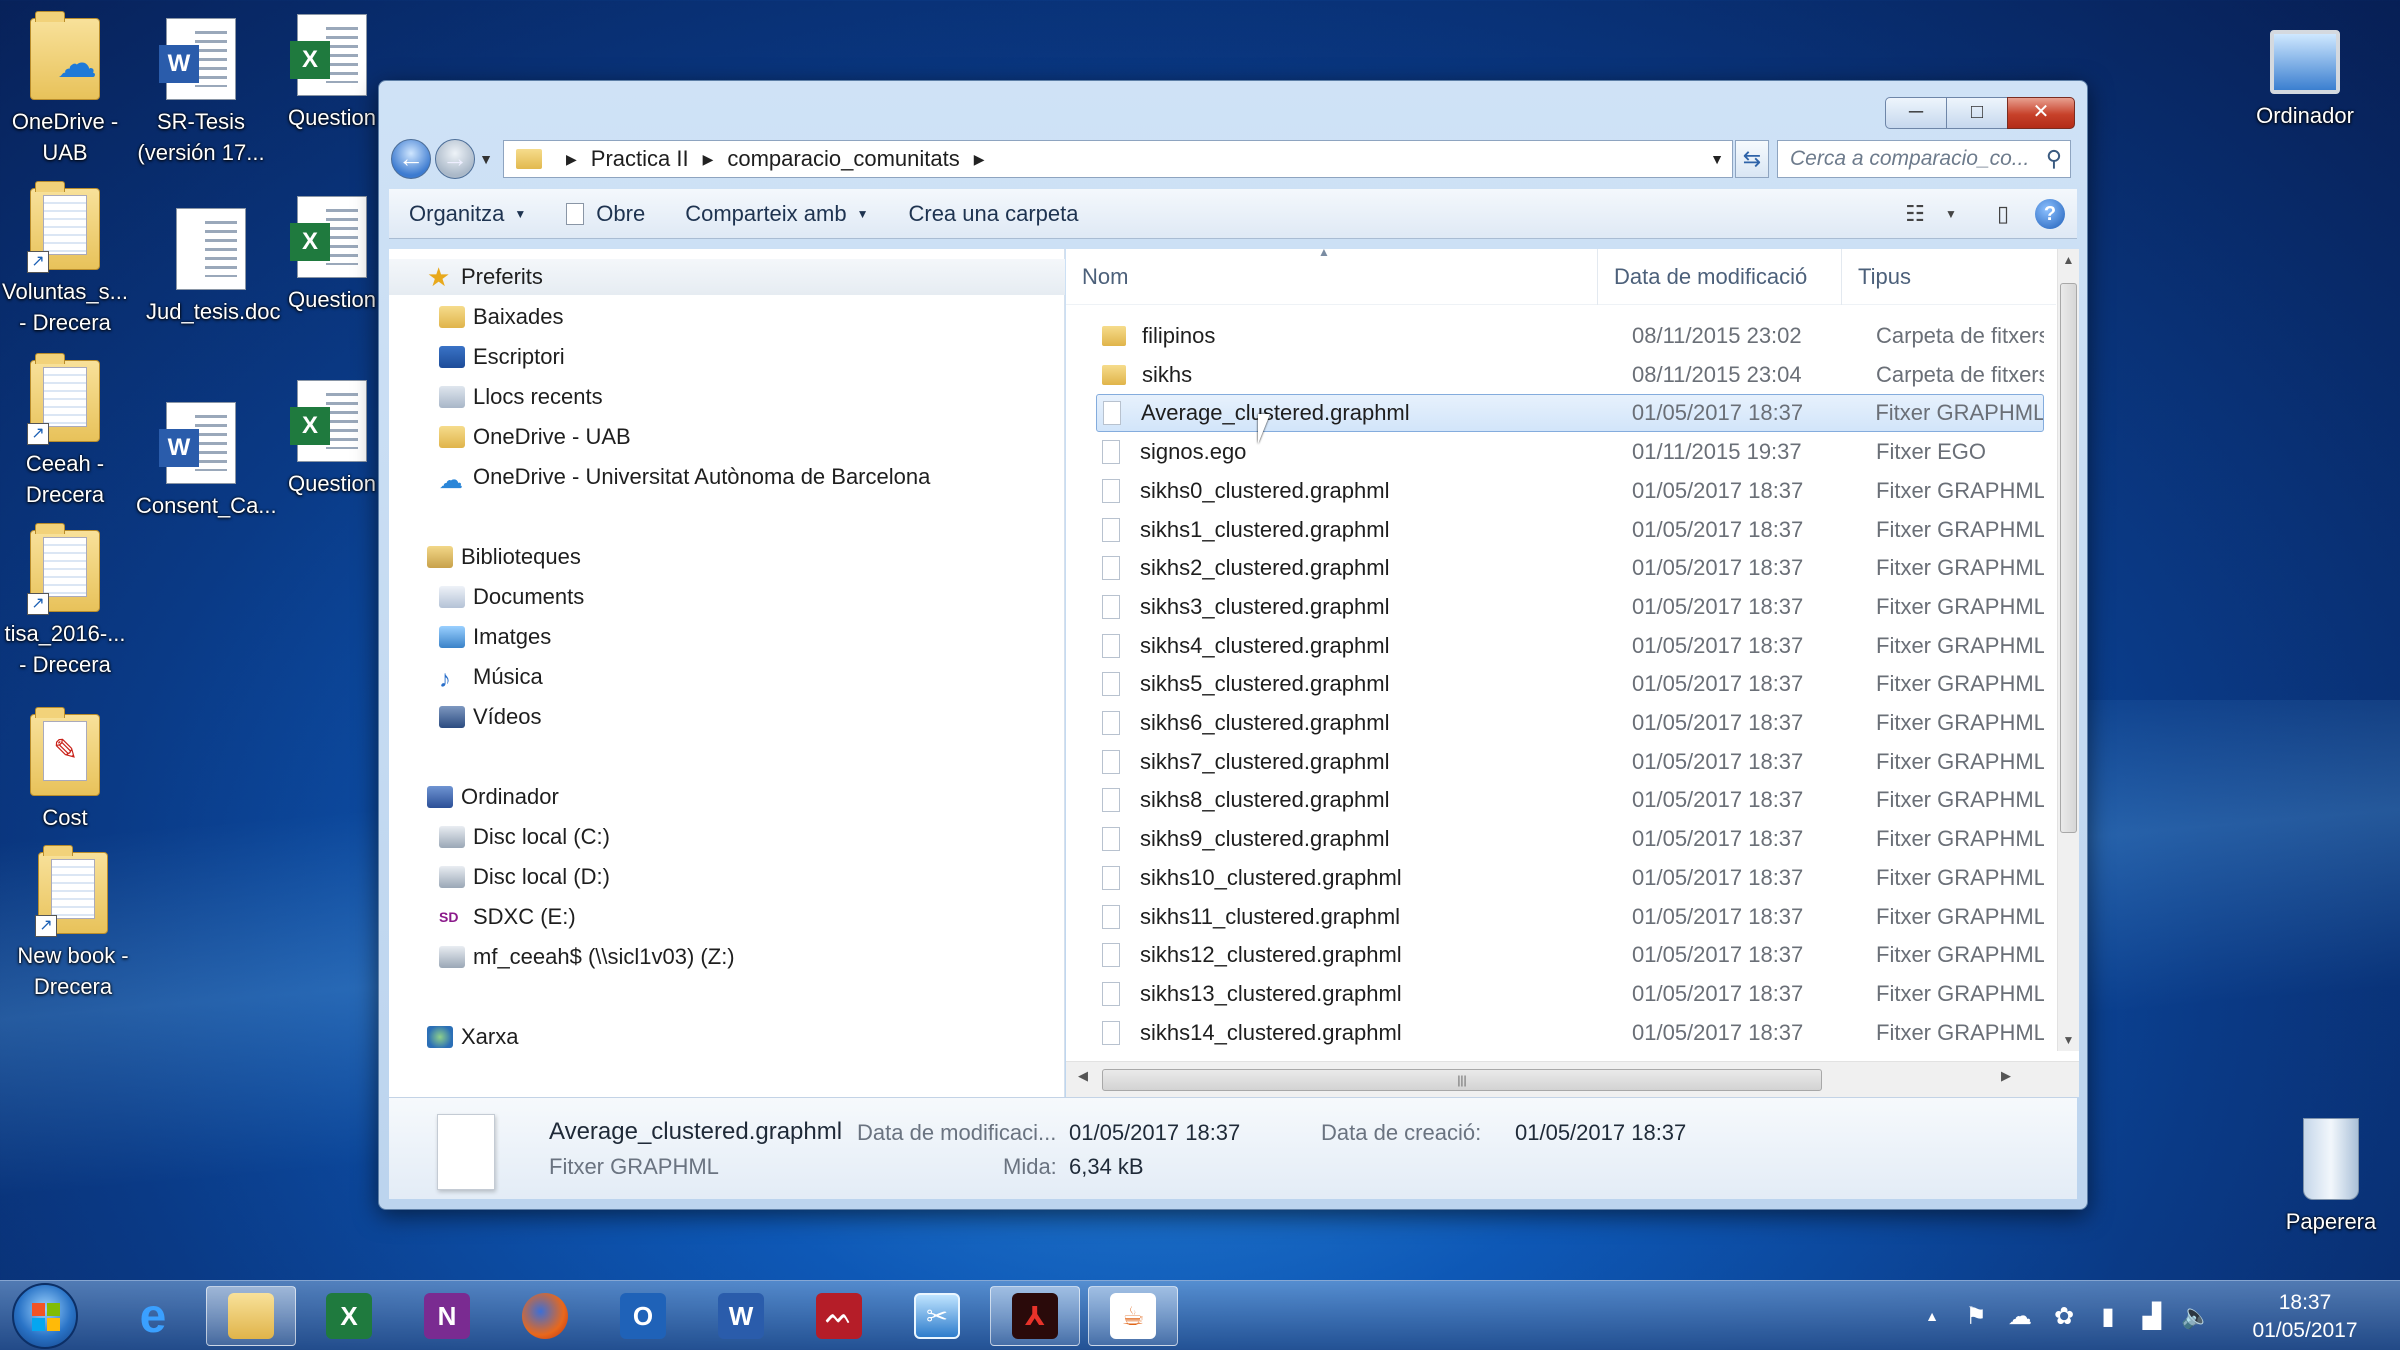 This screenshot has height=1350, width=2400. Describe the element at coordinates (1717, 159) in the screenshot. I see `address-dropdown-icon: ▼` at that location.